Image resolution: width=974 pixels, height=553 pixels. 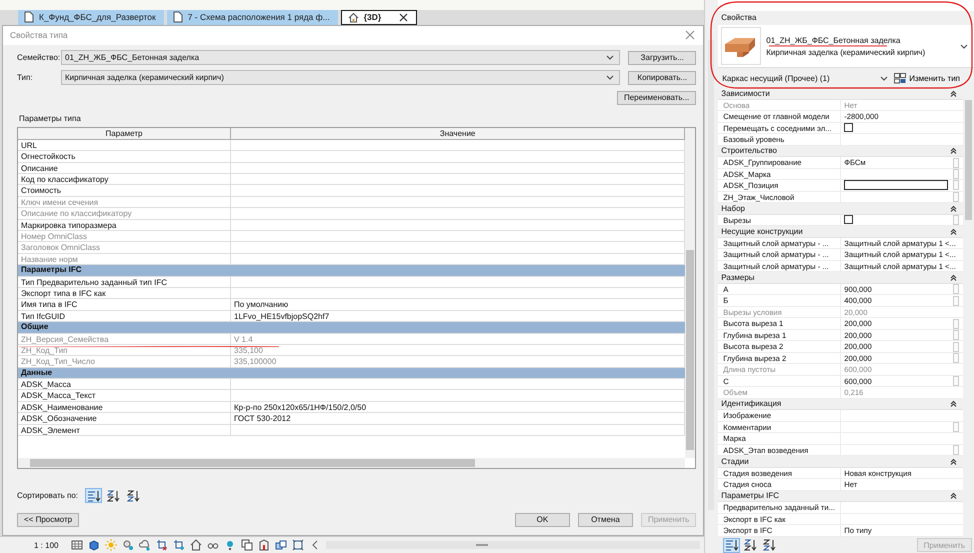 What do you see at coordinates (840, 462) in the screenshot?
I see `group-header: Стадии` at bounding box center [840, 462].